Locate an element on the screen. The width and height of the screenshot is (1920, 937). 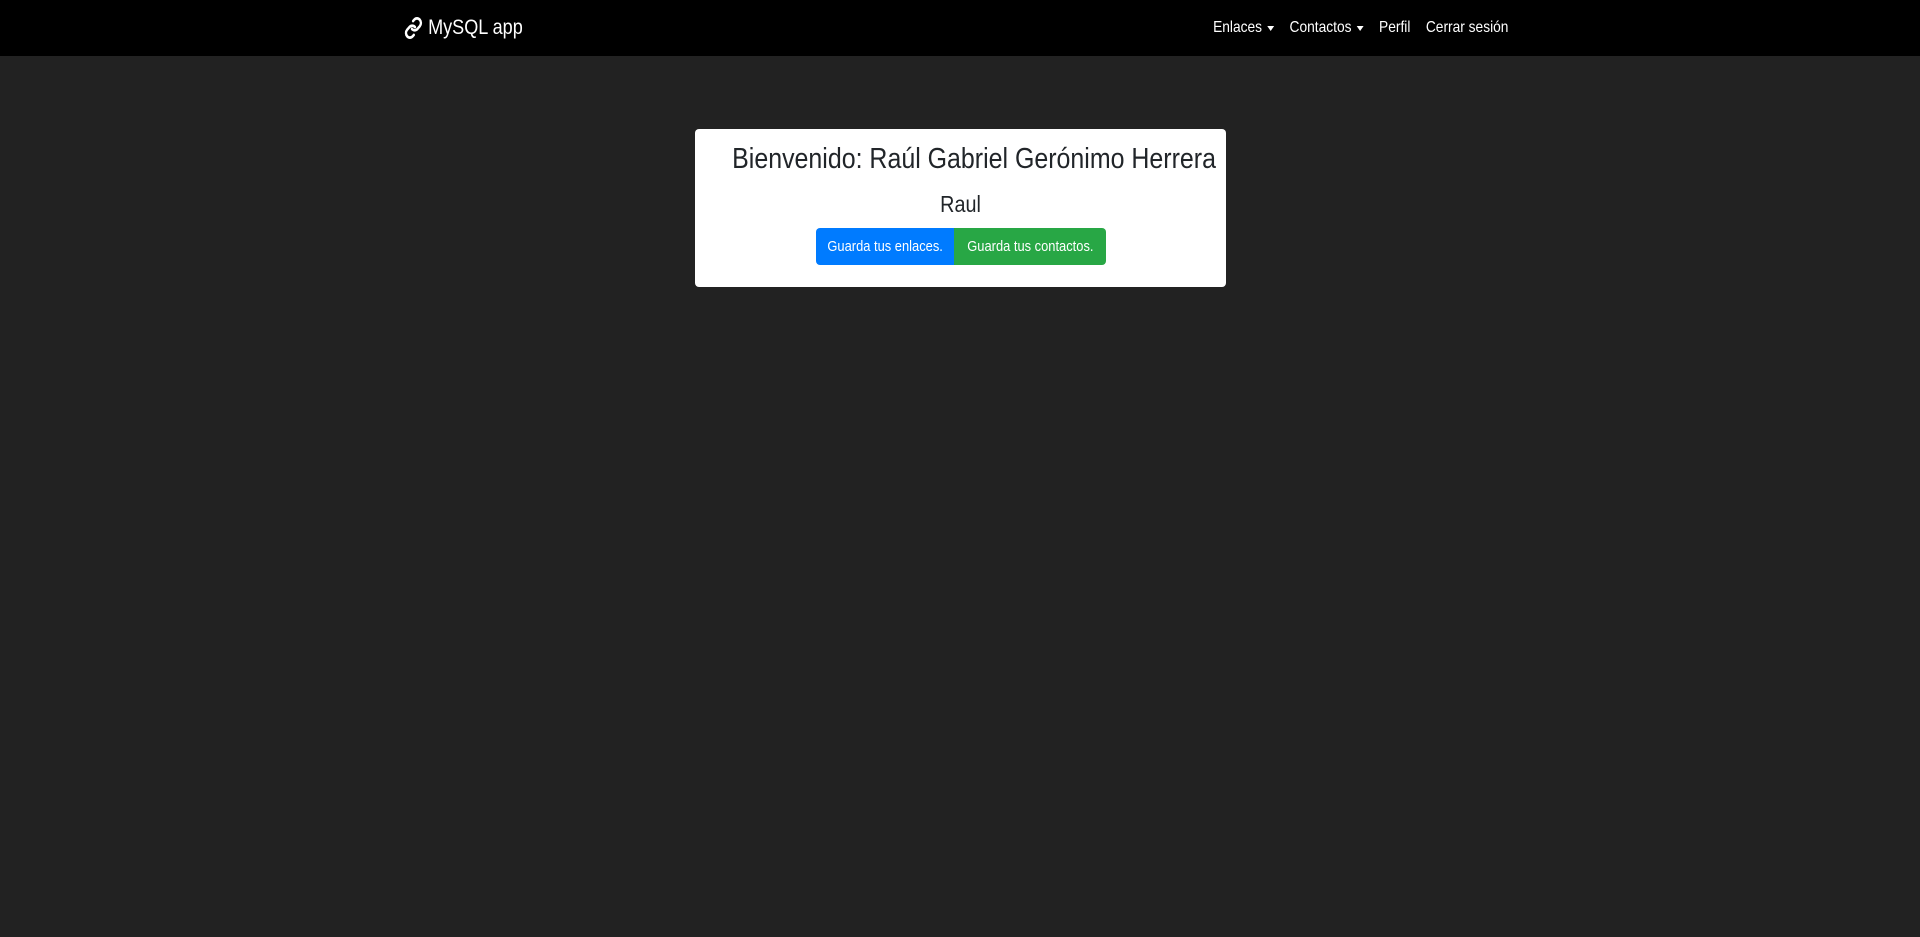
username-heading: Raul is located at coordinates (960, 204).